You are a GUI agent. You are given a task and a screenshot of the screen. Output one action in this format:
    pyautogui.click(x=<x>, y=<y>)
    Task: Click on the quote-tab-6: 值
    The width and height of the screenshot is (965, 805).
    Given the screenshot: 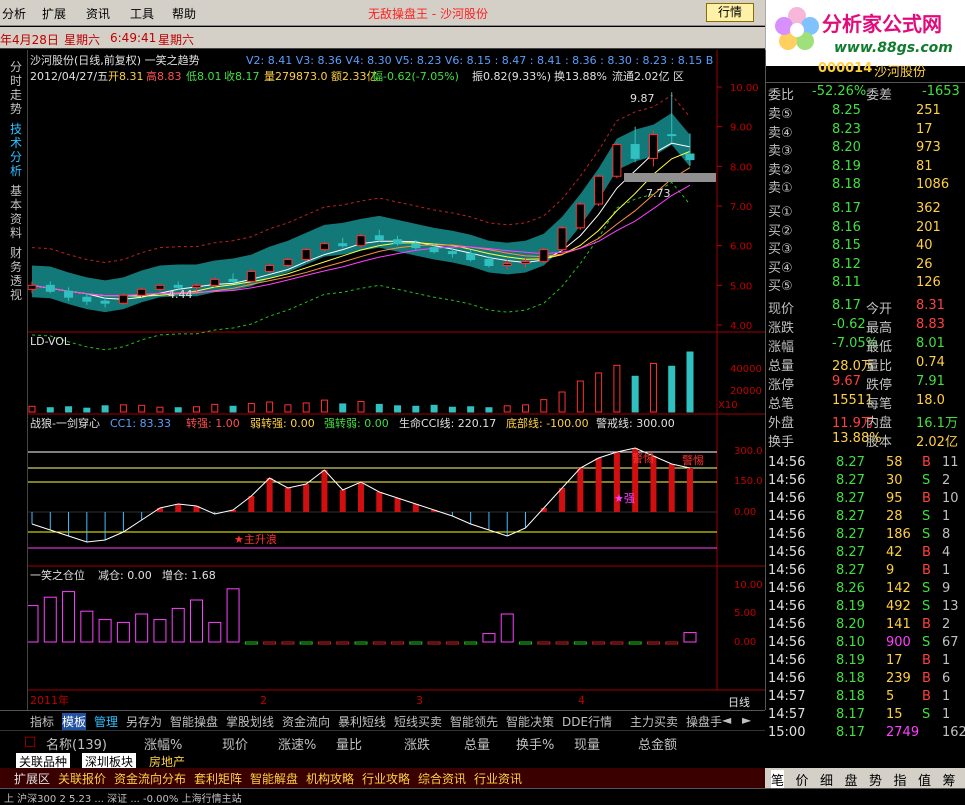 What is the action you would take?
    pyautogui.click(x=924, y=779)
    